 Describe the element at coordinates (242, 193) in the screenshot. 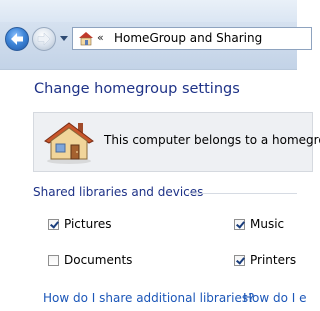

I see `section-divider` at that location.